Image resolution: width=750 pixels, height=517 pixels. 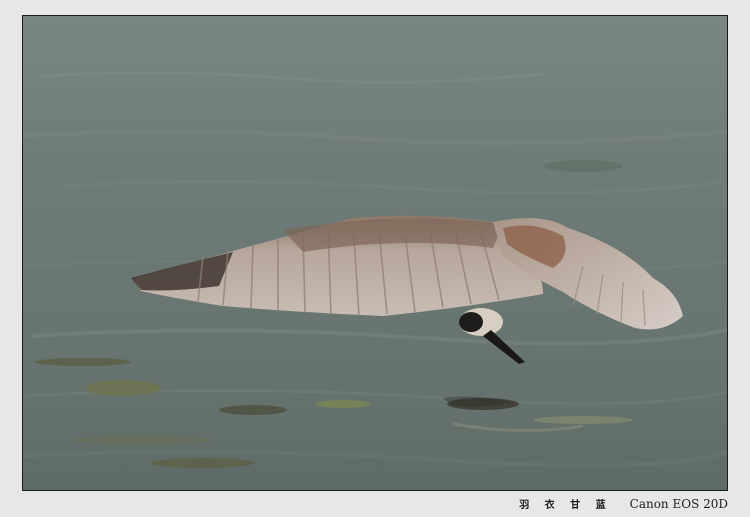 I want to click on photo-caption: 羽 衣 甘 蓝 Canon EOS 20D, so click(x=623, y=503).